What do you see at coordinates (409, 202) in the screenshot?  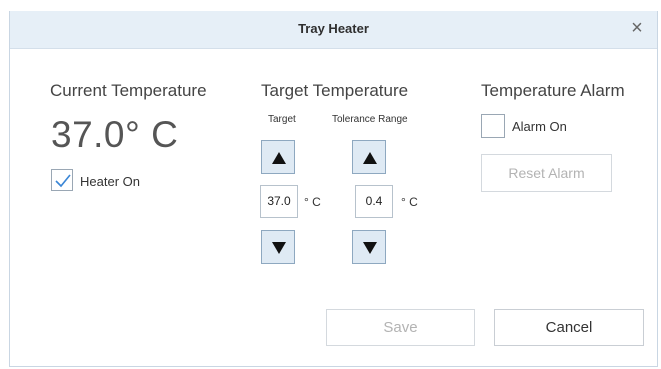 I see `tolerance-unit: ° C` at bounding box center [409, 202].